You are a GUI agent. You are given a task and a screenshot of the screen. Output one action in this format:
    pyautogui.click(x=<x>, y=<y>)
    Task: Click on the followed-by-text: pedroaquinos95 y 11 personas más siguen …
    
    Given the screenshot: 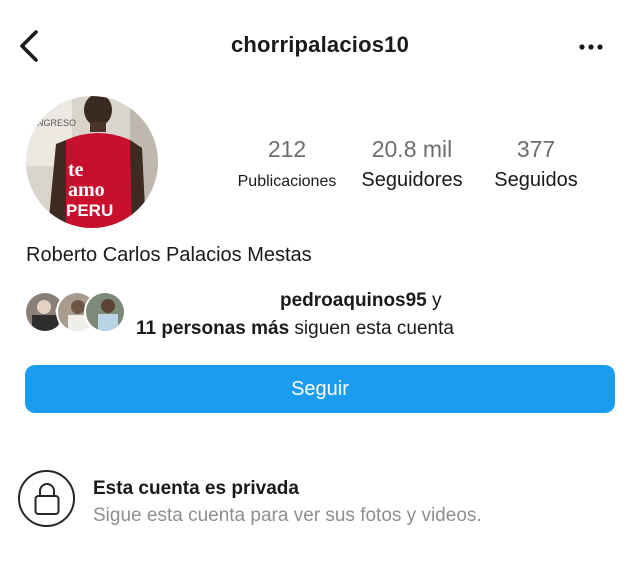 What is the action you would take?
    pyautogui.click(x=295, y=314)
    